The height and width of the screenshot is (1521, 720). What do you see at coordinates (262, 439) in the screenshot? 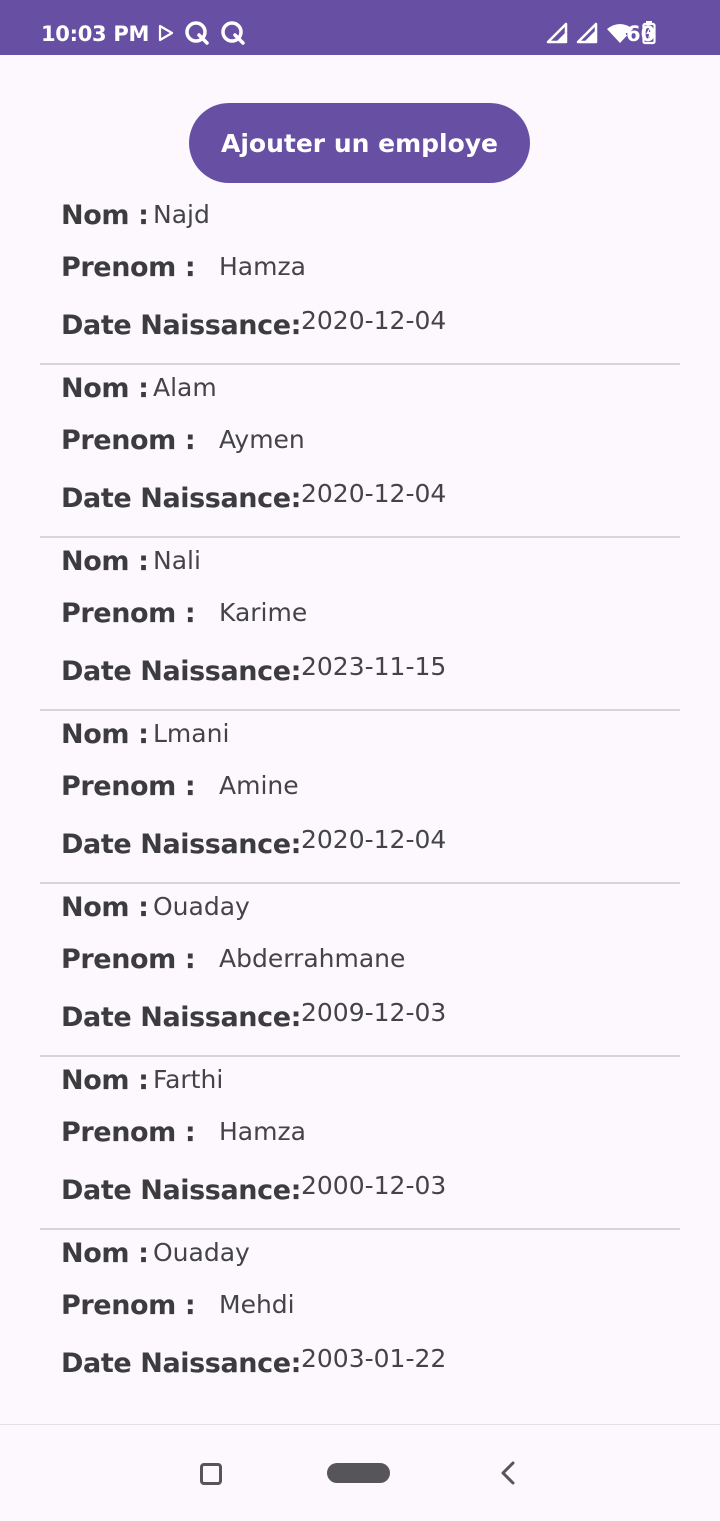
I see `prenom-value: Aymen` at bounding box center [262, 439].